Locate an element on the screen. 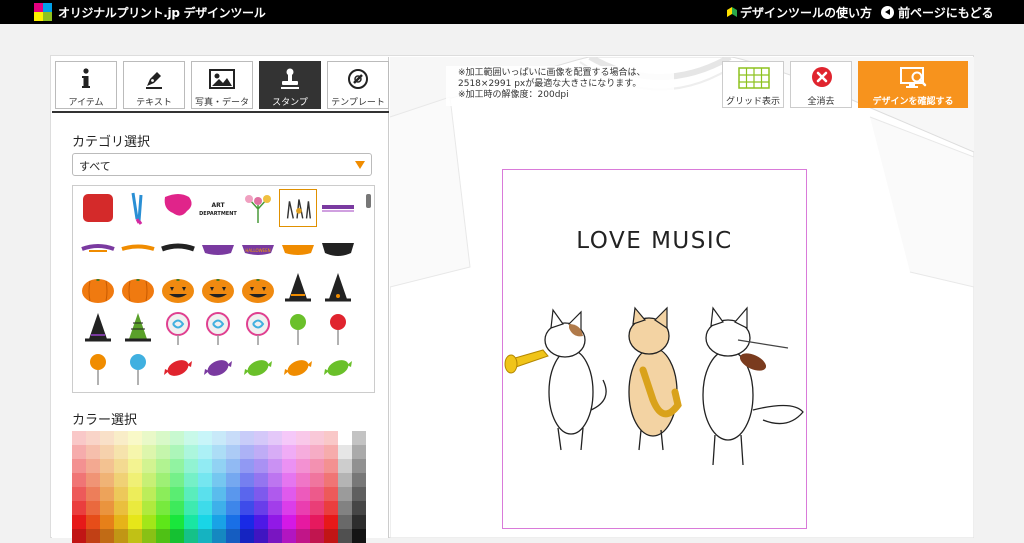 Image resolution: width=1024 pixels, height=543 pixels. stamp-item-black-banner is located at coordinates (338, 248).